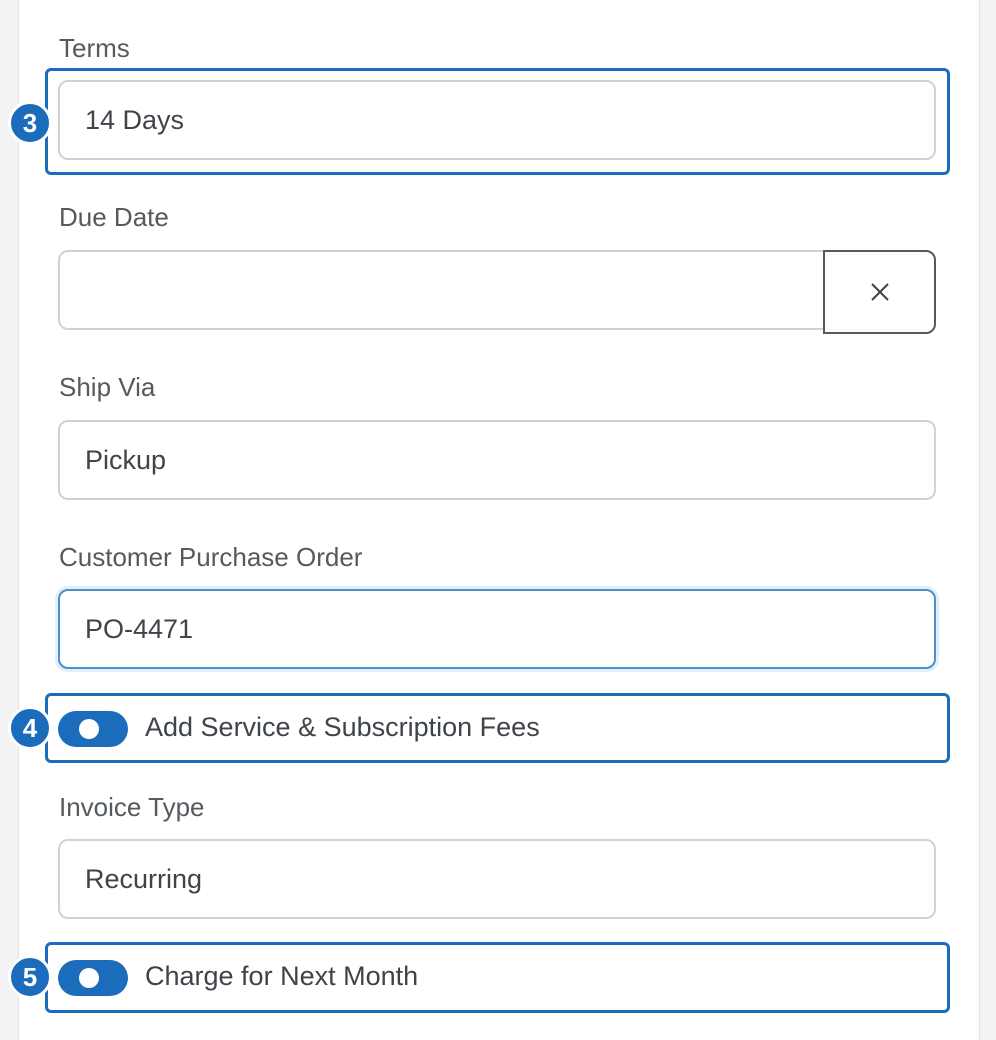 This screenshot has width=996, height=1040. What do you see at coordinates (211, 557) in the screenshot?
I see `customer-po-label: Customer Purchase Order` at bounding box center [211, 557].